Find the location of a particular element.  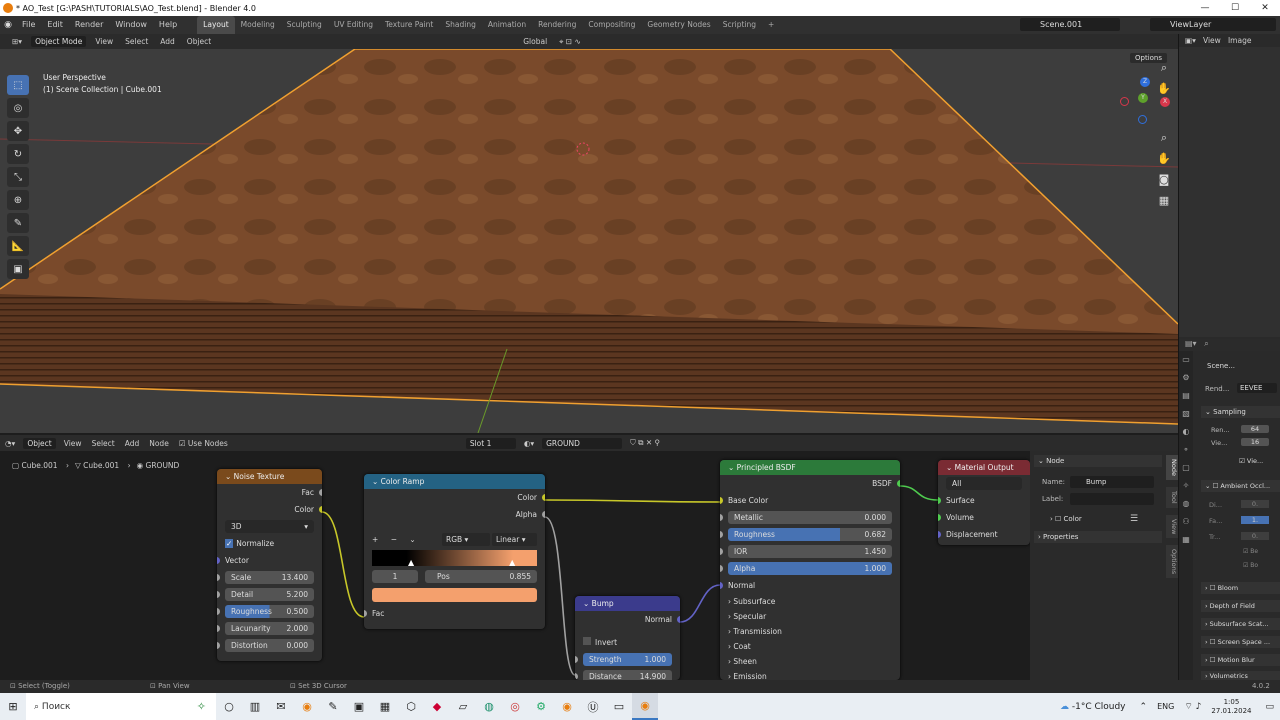

task-view-icon: ○ is located at coordinates (229, 706).